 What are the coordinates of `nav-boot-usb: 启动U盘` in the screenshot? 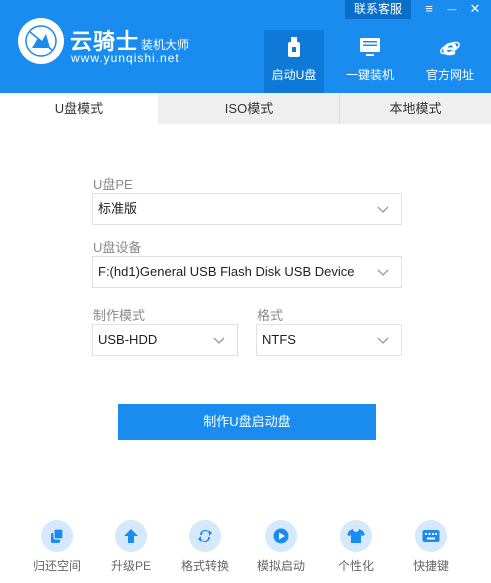 It's located at (294, 61).